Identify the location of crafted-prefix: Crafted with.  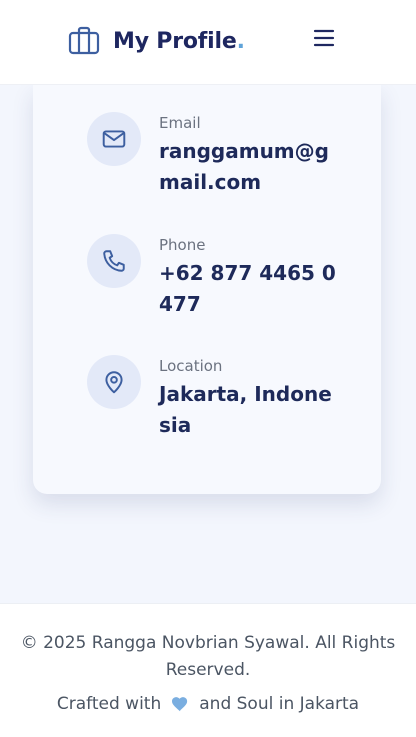
(109, 704).